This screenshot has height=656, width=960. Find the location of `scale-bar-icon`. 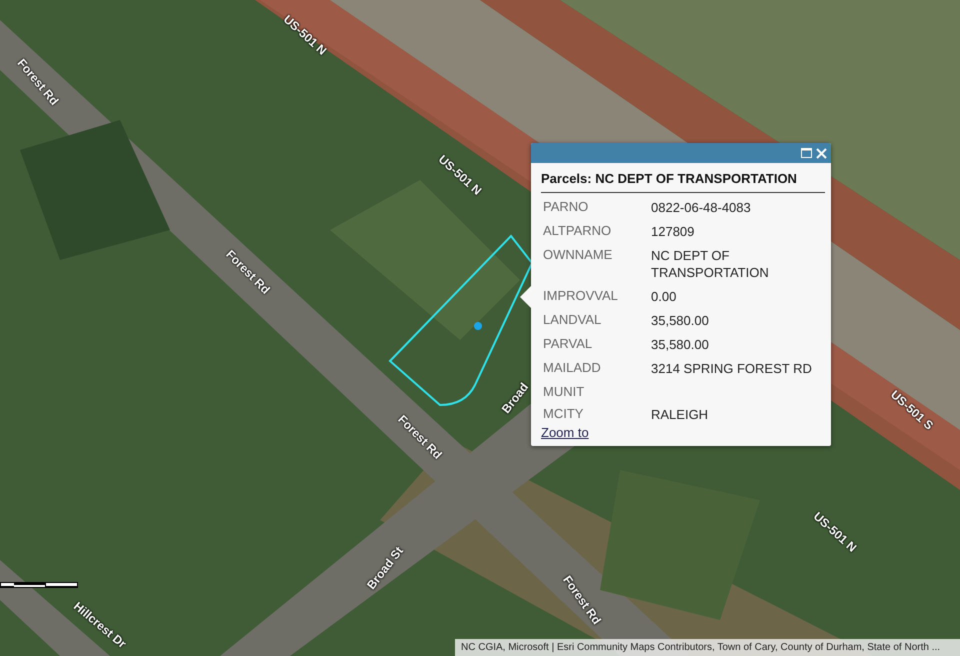

scale-bar-icon is located at coordinates (39, 585).